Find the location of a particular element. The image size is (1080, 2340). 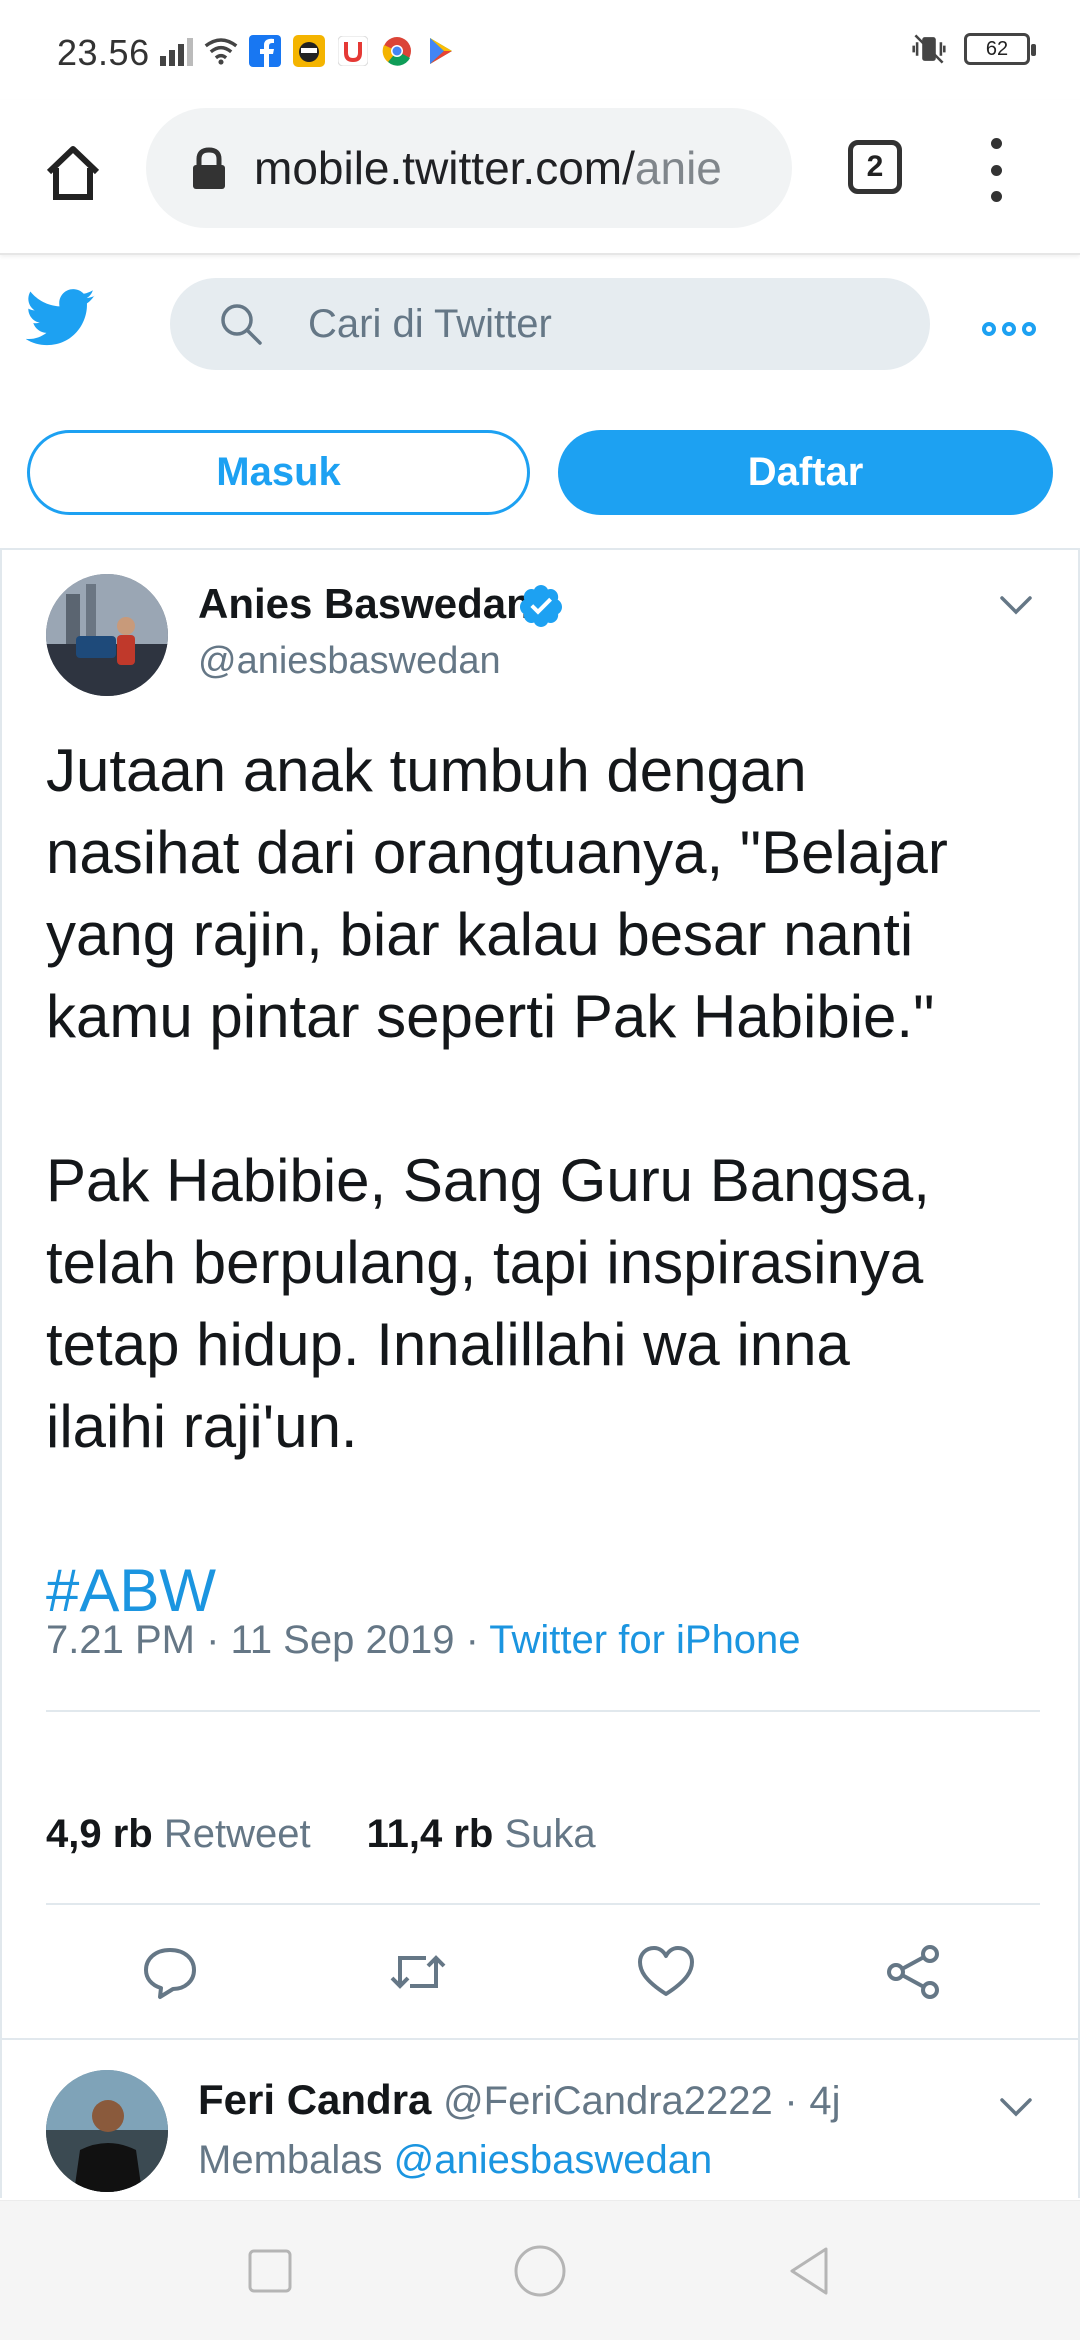

author-name: Anies Baswedan is located at coordinates (365, 604).